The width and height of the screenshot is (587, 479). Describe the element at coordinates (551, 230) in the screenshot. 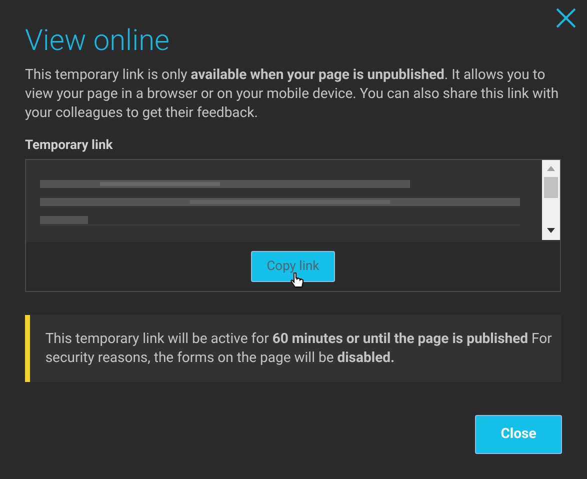

I see `scroll-down-icon` at that location.